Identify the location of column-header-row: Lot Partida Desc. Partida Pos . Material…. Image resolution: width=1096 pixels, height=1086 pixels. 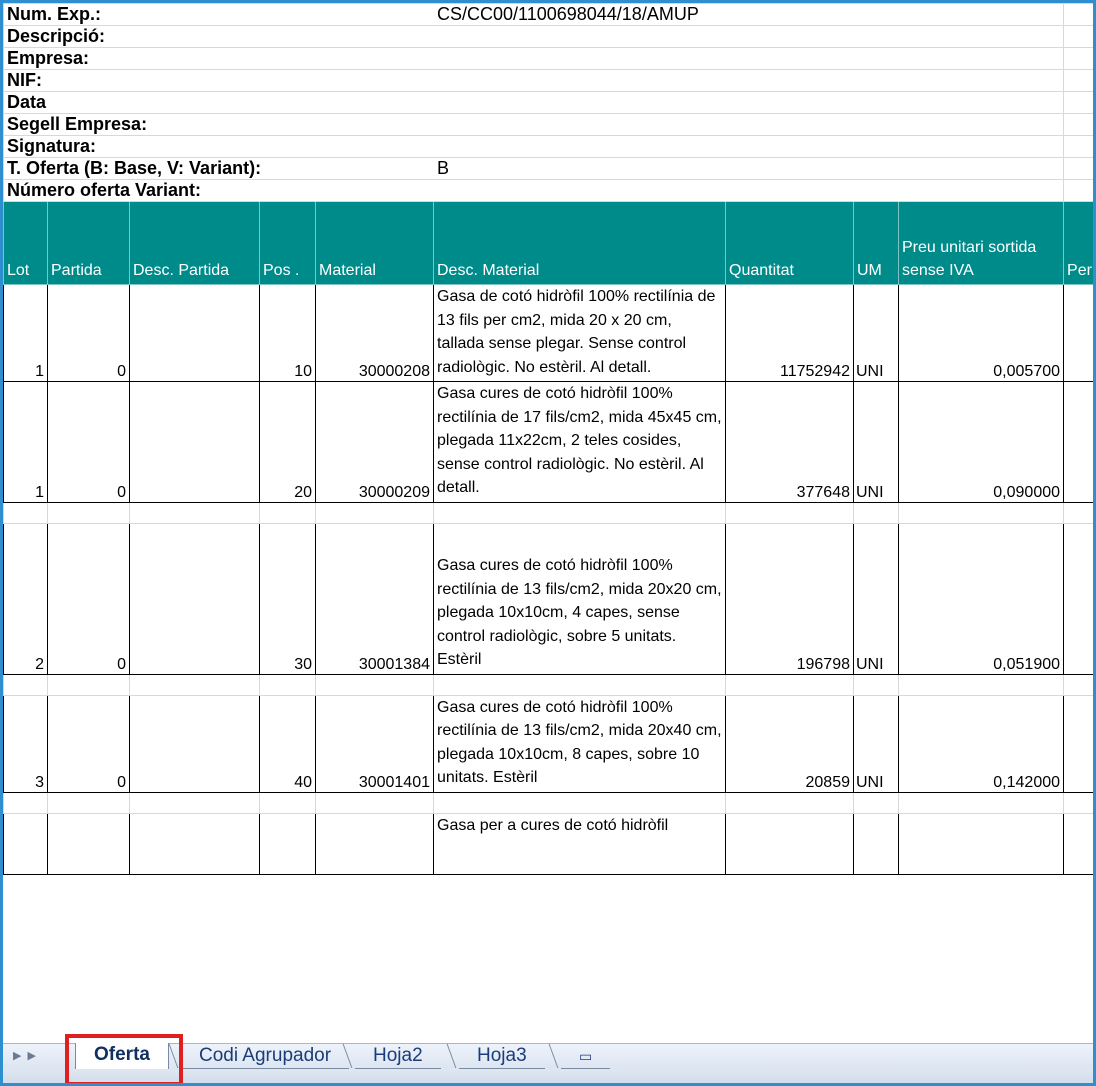
(548, 243).